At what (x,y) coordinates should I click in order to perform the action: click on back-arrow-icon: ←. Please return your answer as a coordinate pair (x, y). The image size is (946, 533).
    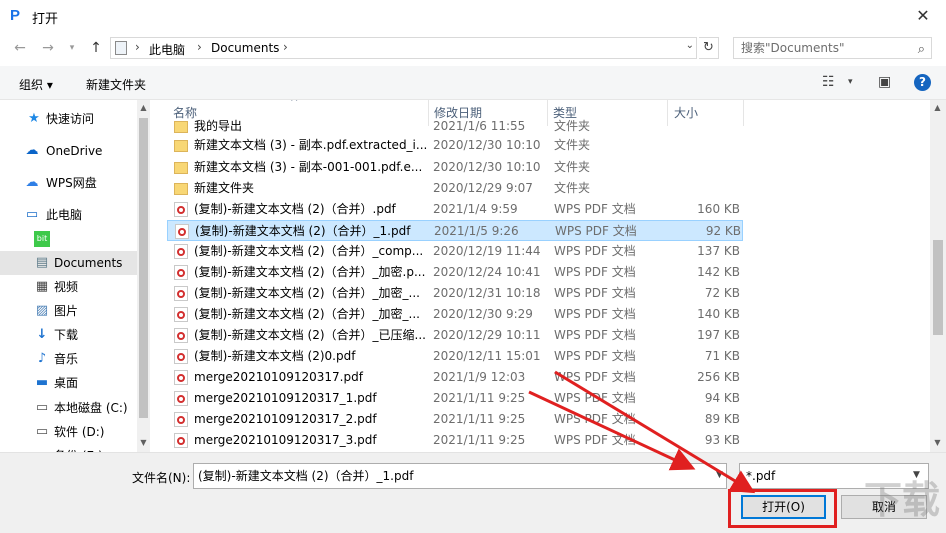
    Looking at the image, I should click on (20, 48).